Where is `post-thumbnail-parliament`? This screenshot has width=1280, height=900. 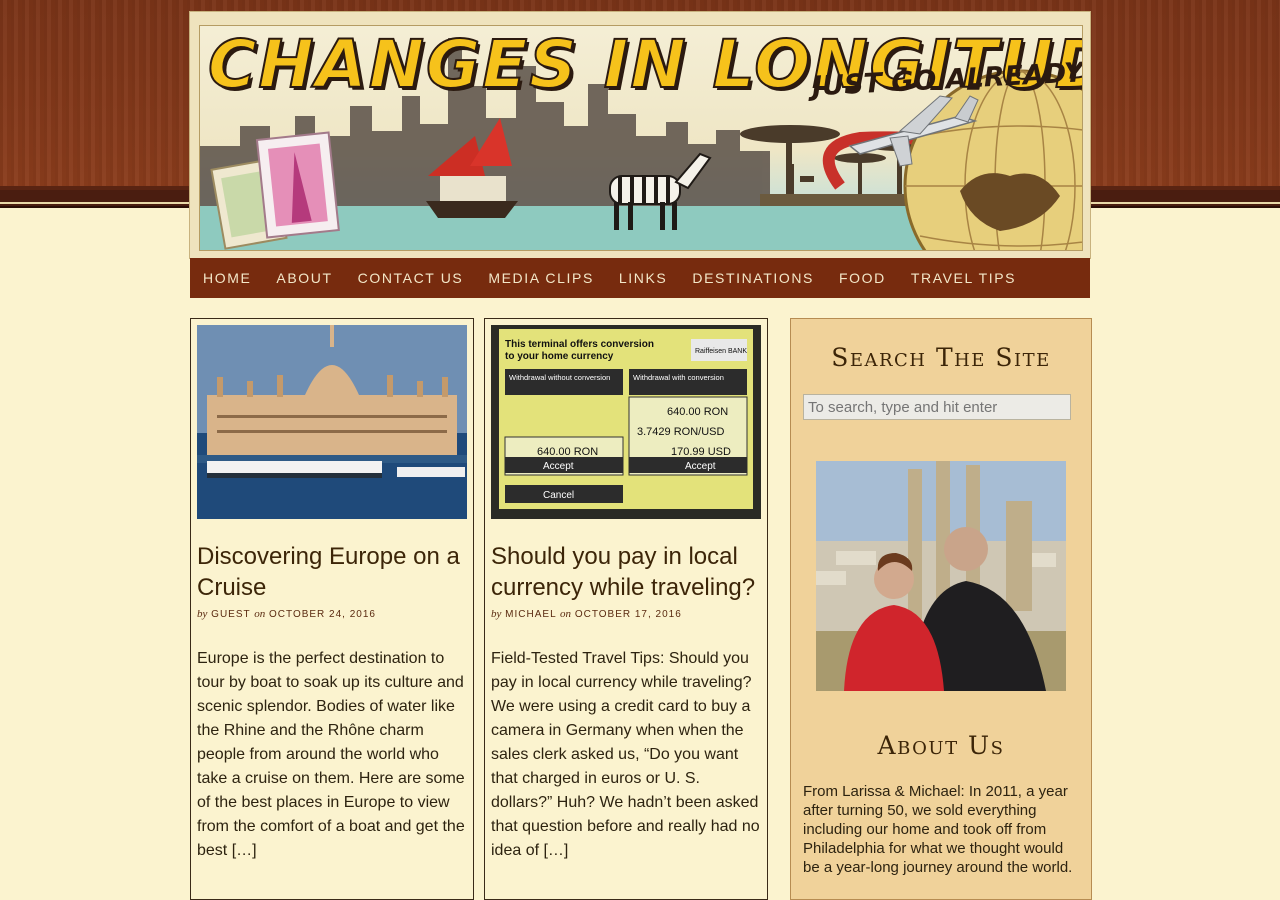
post-thumbnail-parliament is located at coordinates (332, 422).